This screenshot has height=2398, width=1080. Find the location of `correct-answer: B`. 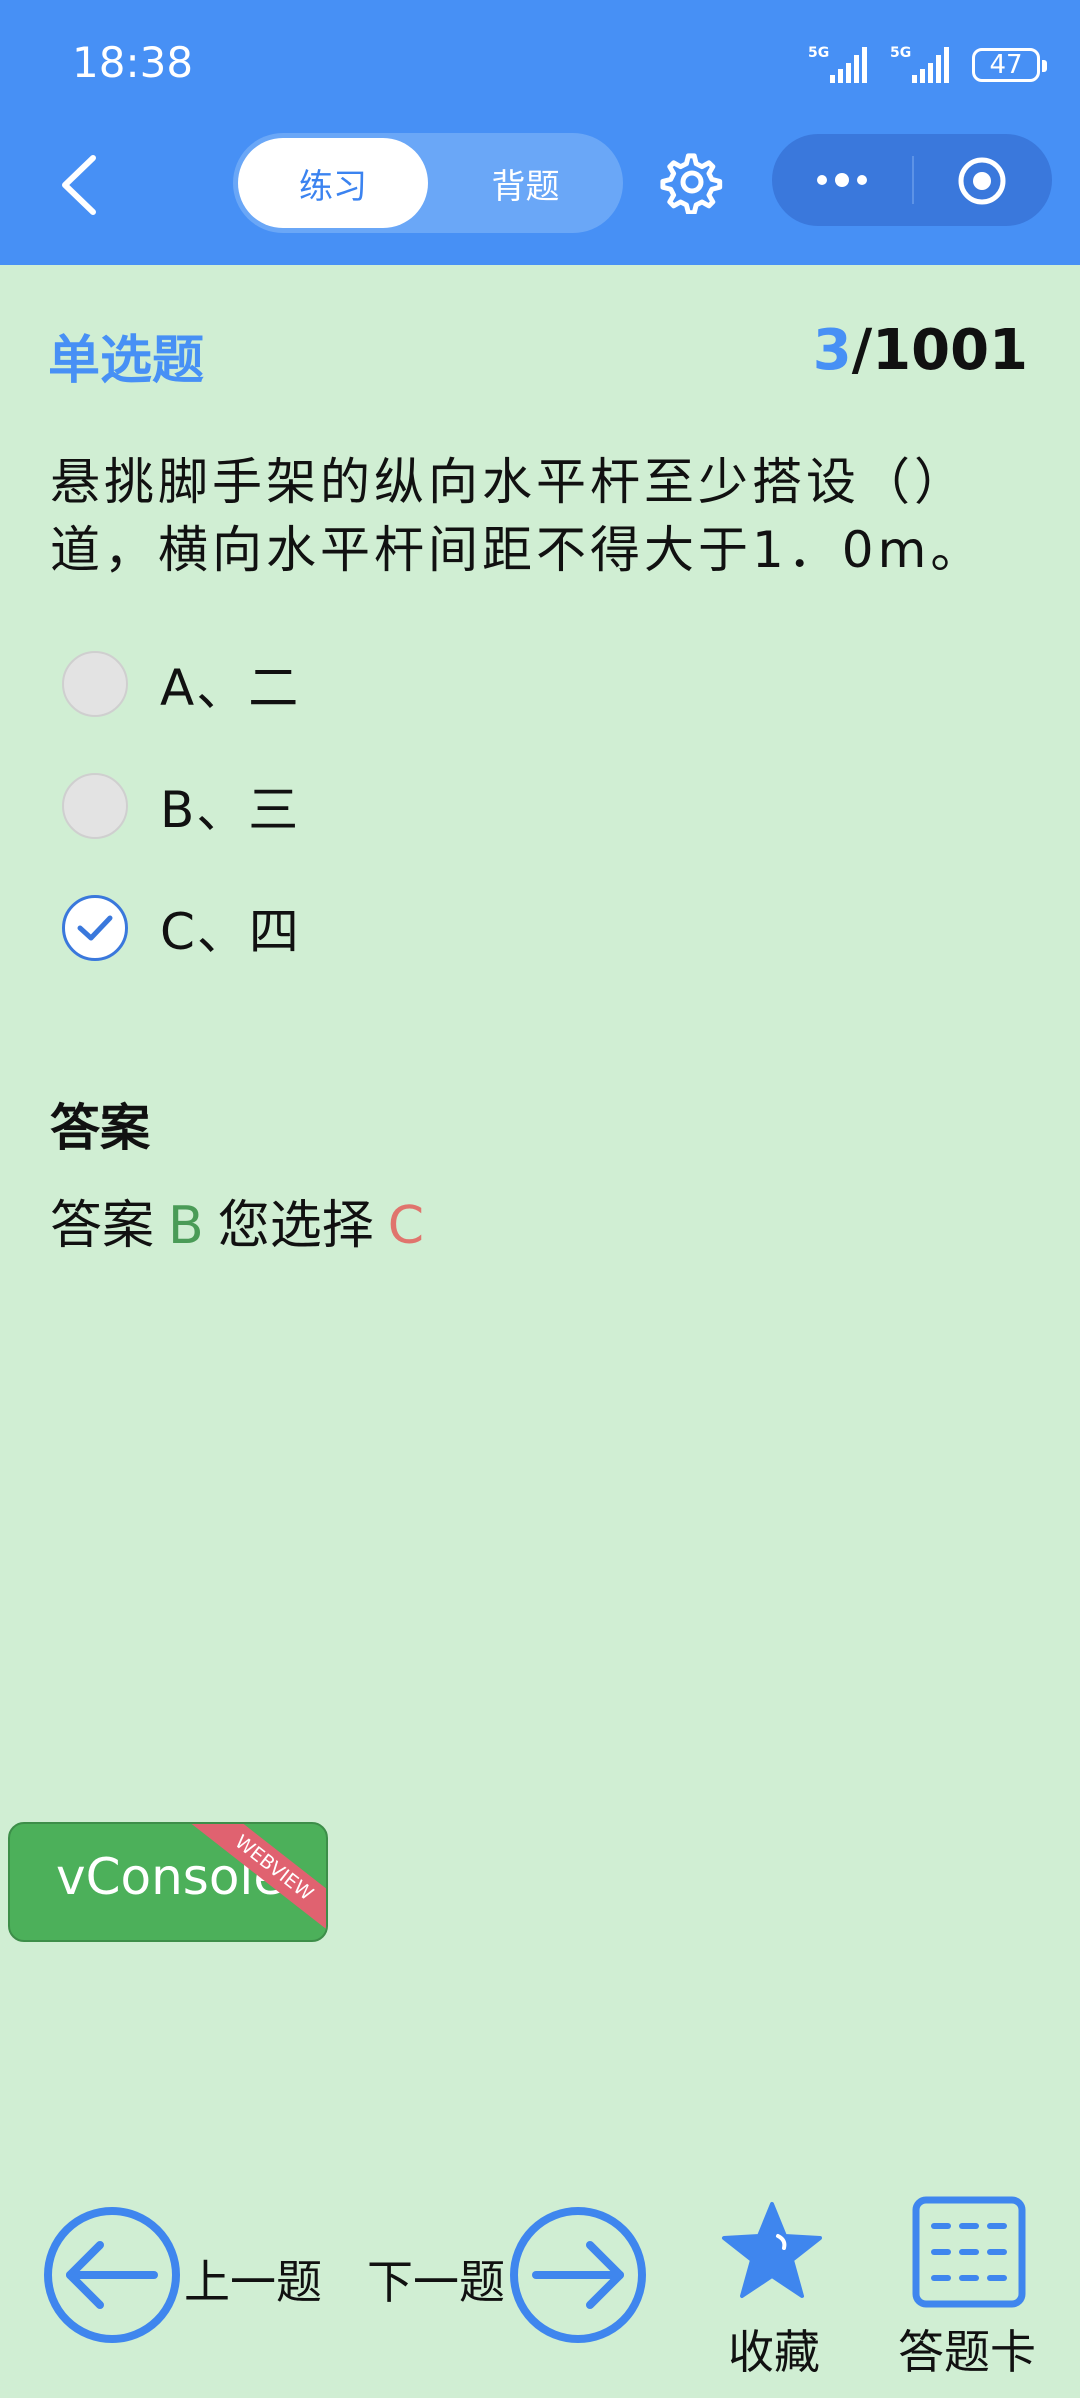

correct-answer: B is located at coordinates (186, 1226).